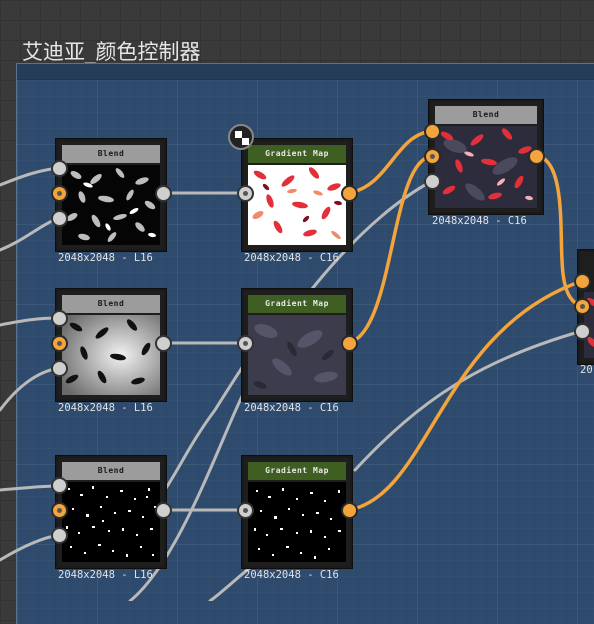  What do you see at coordinates (241, 137) in the screenshot?
I see `checker-badge-icon` at bounding box center [241, 137].